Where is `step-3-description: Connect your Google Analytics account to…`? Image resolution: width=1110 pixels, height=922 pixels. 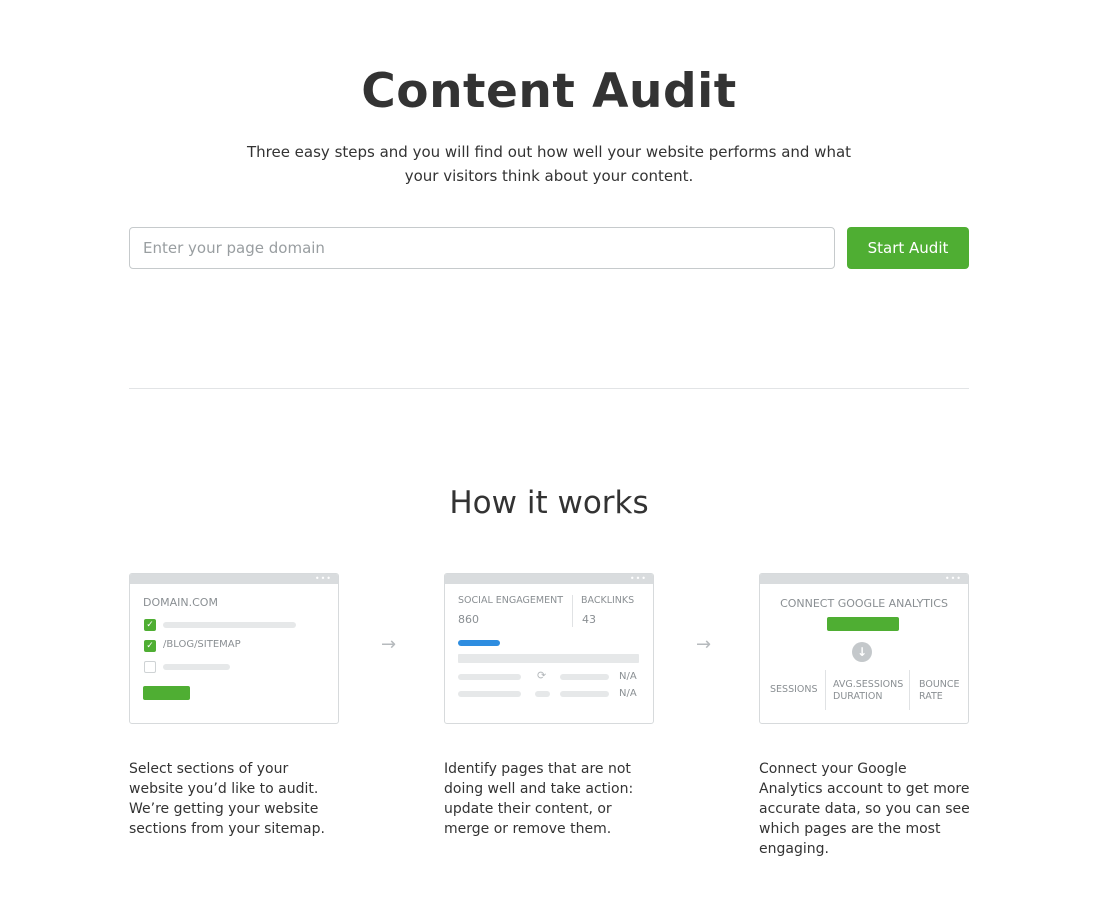
step-3-description: Connect your Google Analytics account to… is located at coordinates (864, 809).